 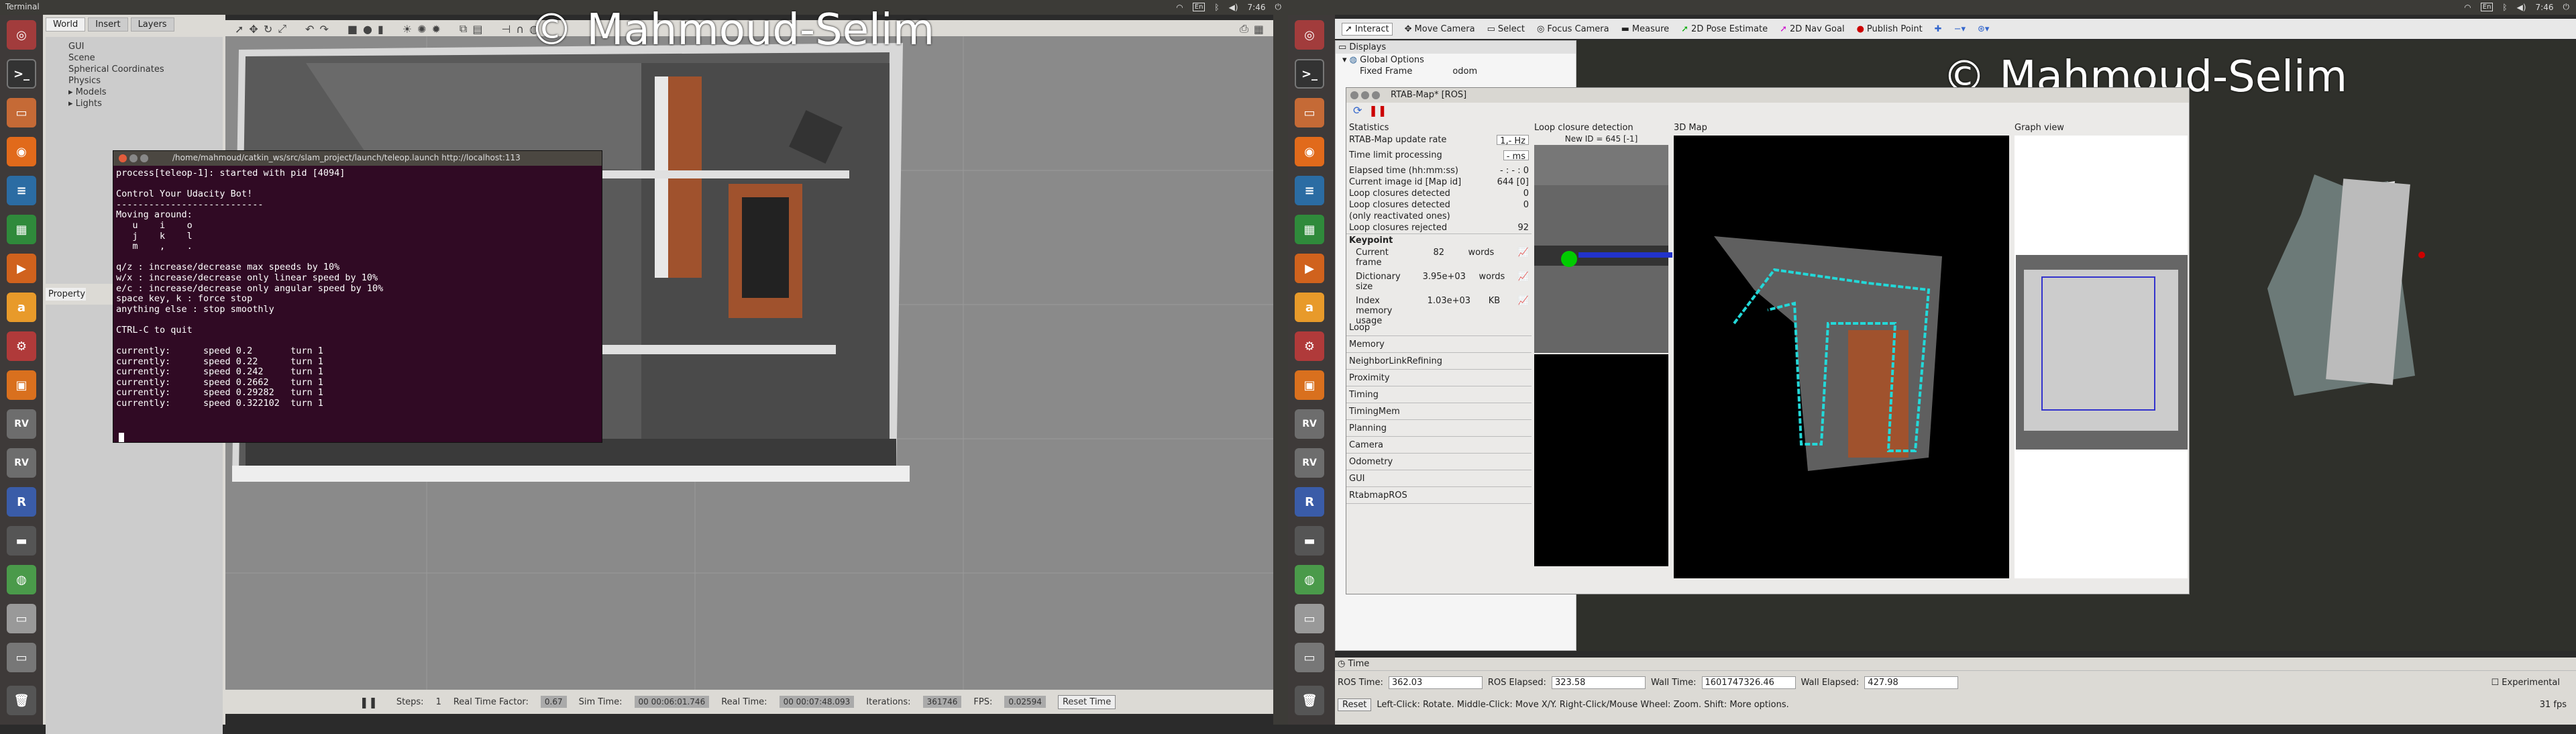 What do you see at coordinates (1086, 701) in the screenshot?
I see `reset-time-button: Reset Time` at bounding box center [1086, 701].